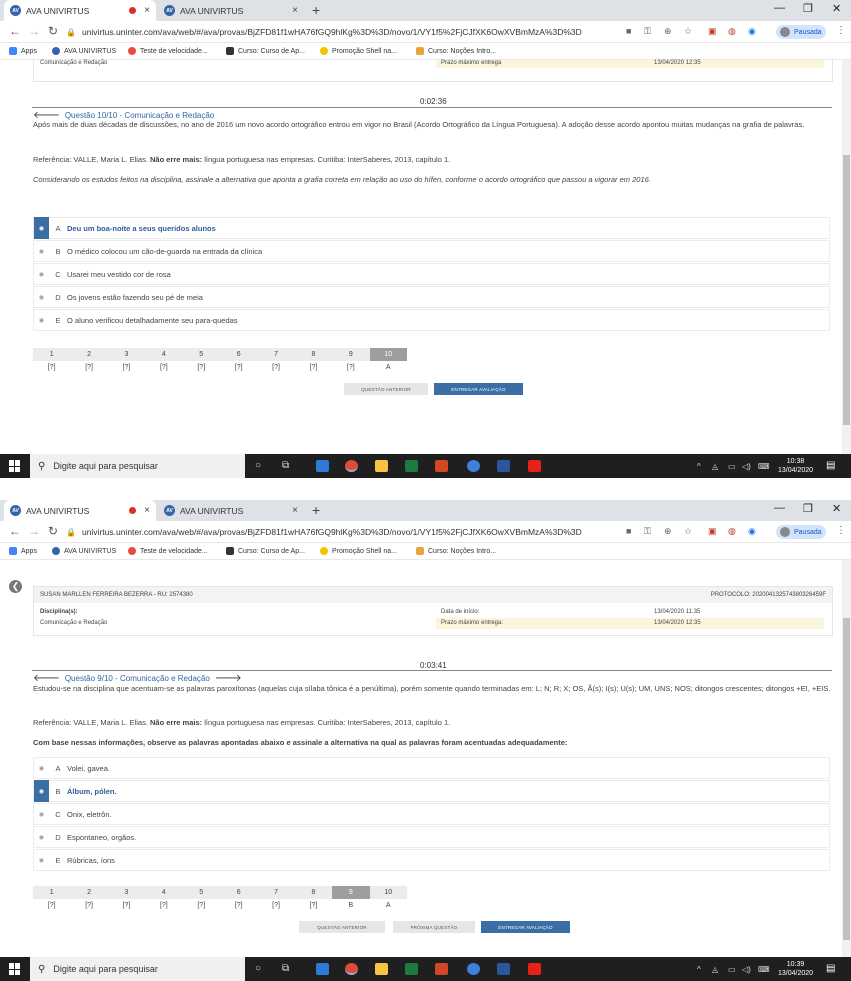  Describe the element at coordinates (238, 359) in the screenshot. I see `question-nav-item: 6 [?]` at that location.